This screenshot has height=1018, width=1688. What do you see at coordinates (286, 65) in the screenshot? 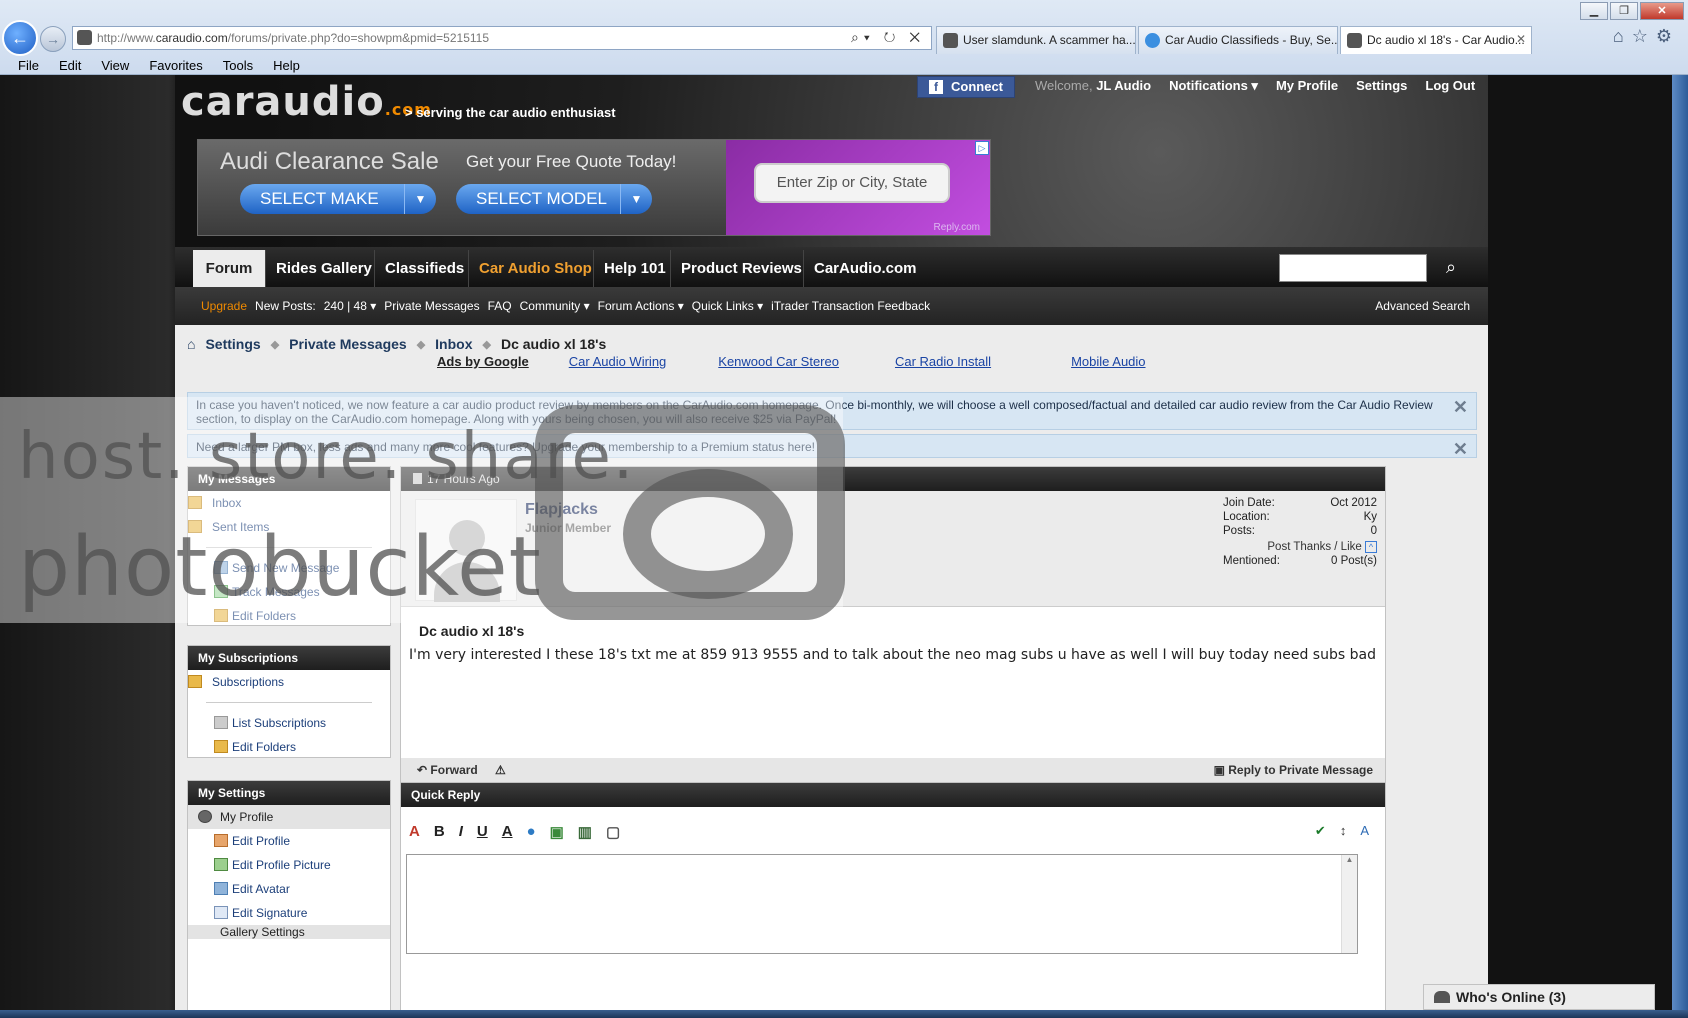
I see `menu-help: Help` at bounding box center [286, 65].